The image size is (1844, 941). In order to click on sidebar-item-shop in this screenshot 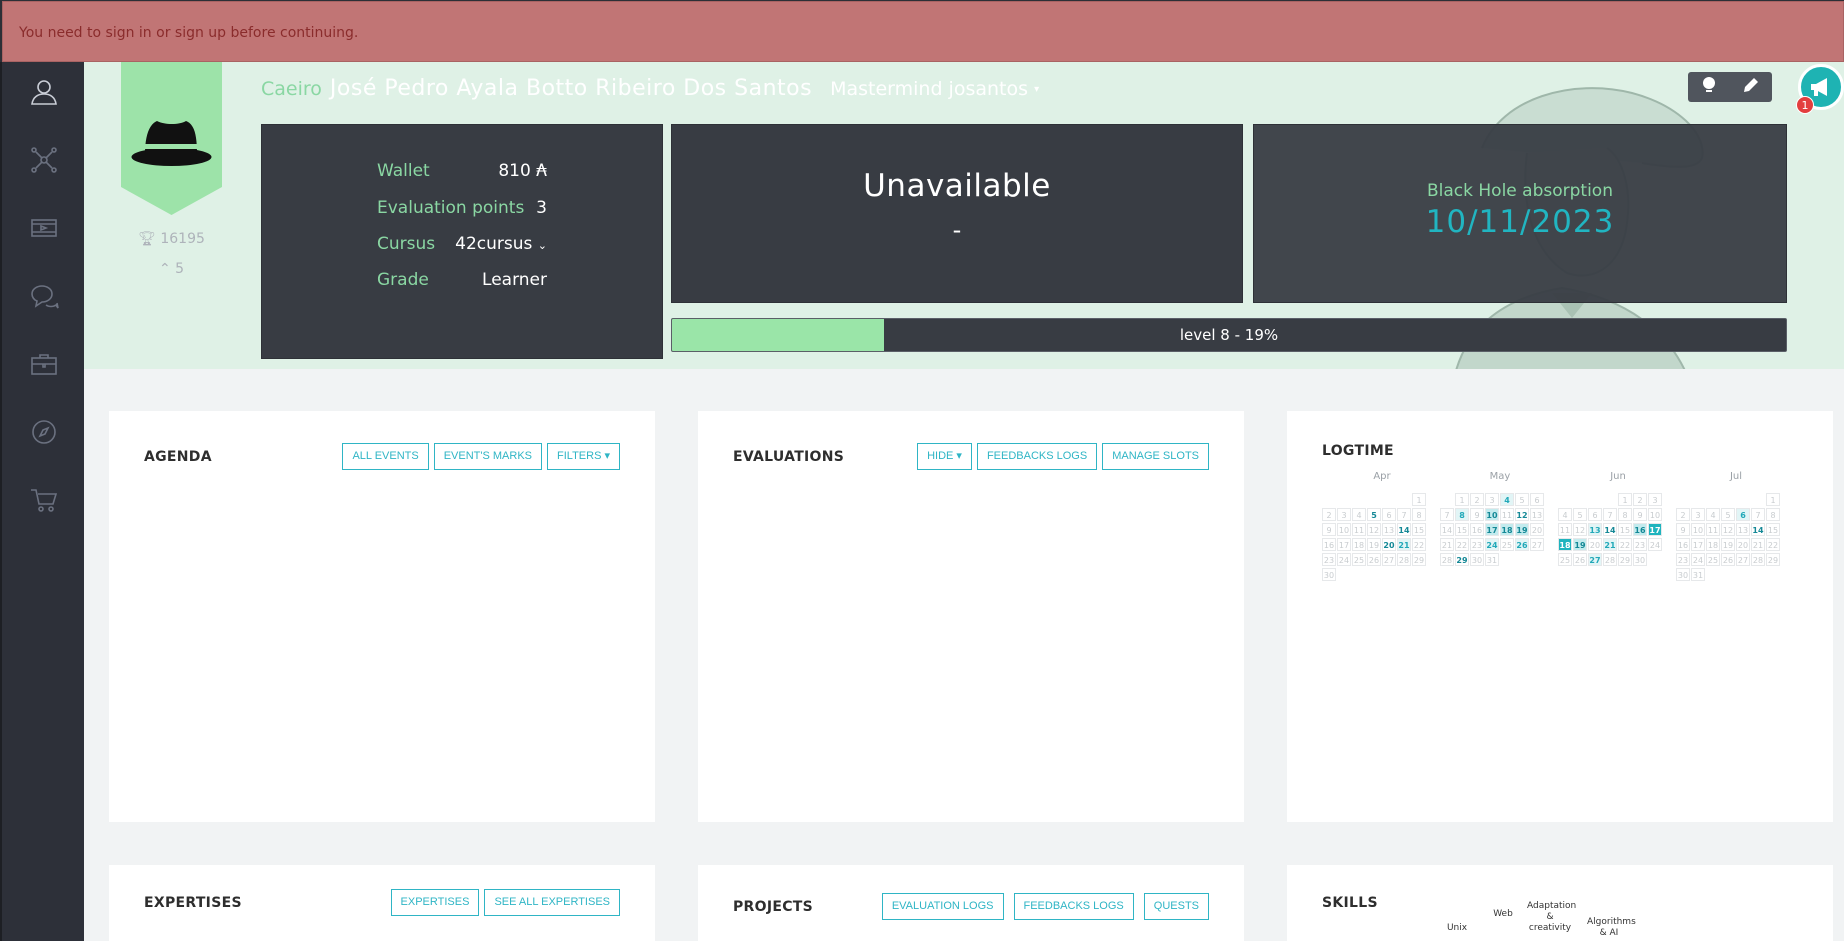, I will do `click(44, 500)`.